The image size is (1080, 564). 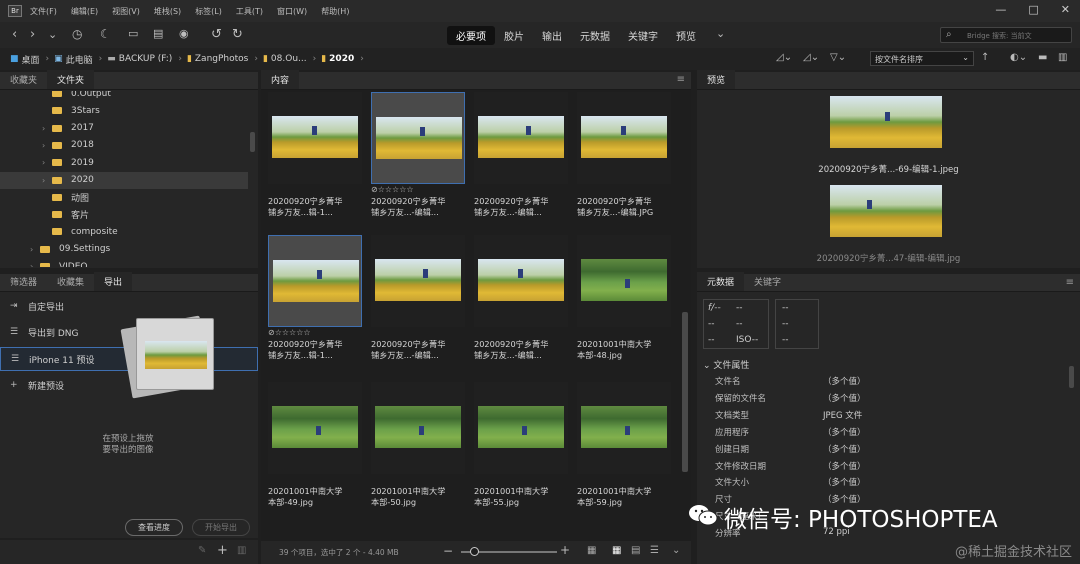 I want to click on new-folder-icon: ▬, so click(x=1042, y=57).